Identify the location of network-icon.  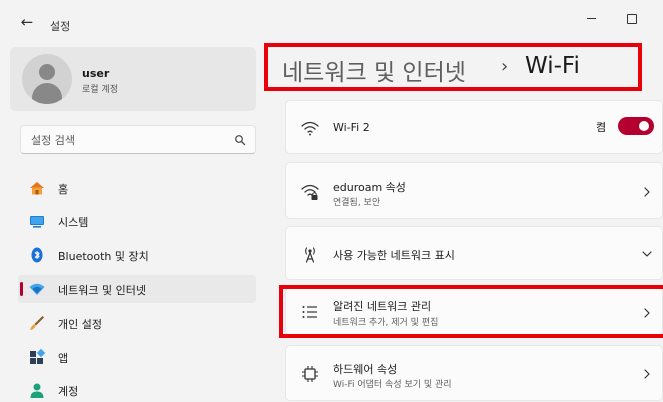
(37, 289).